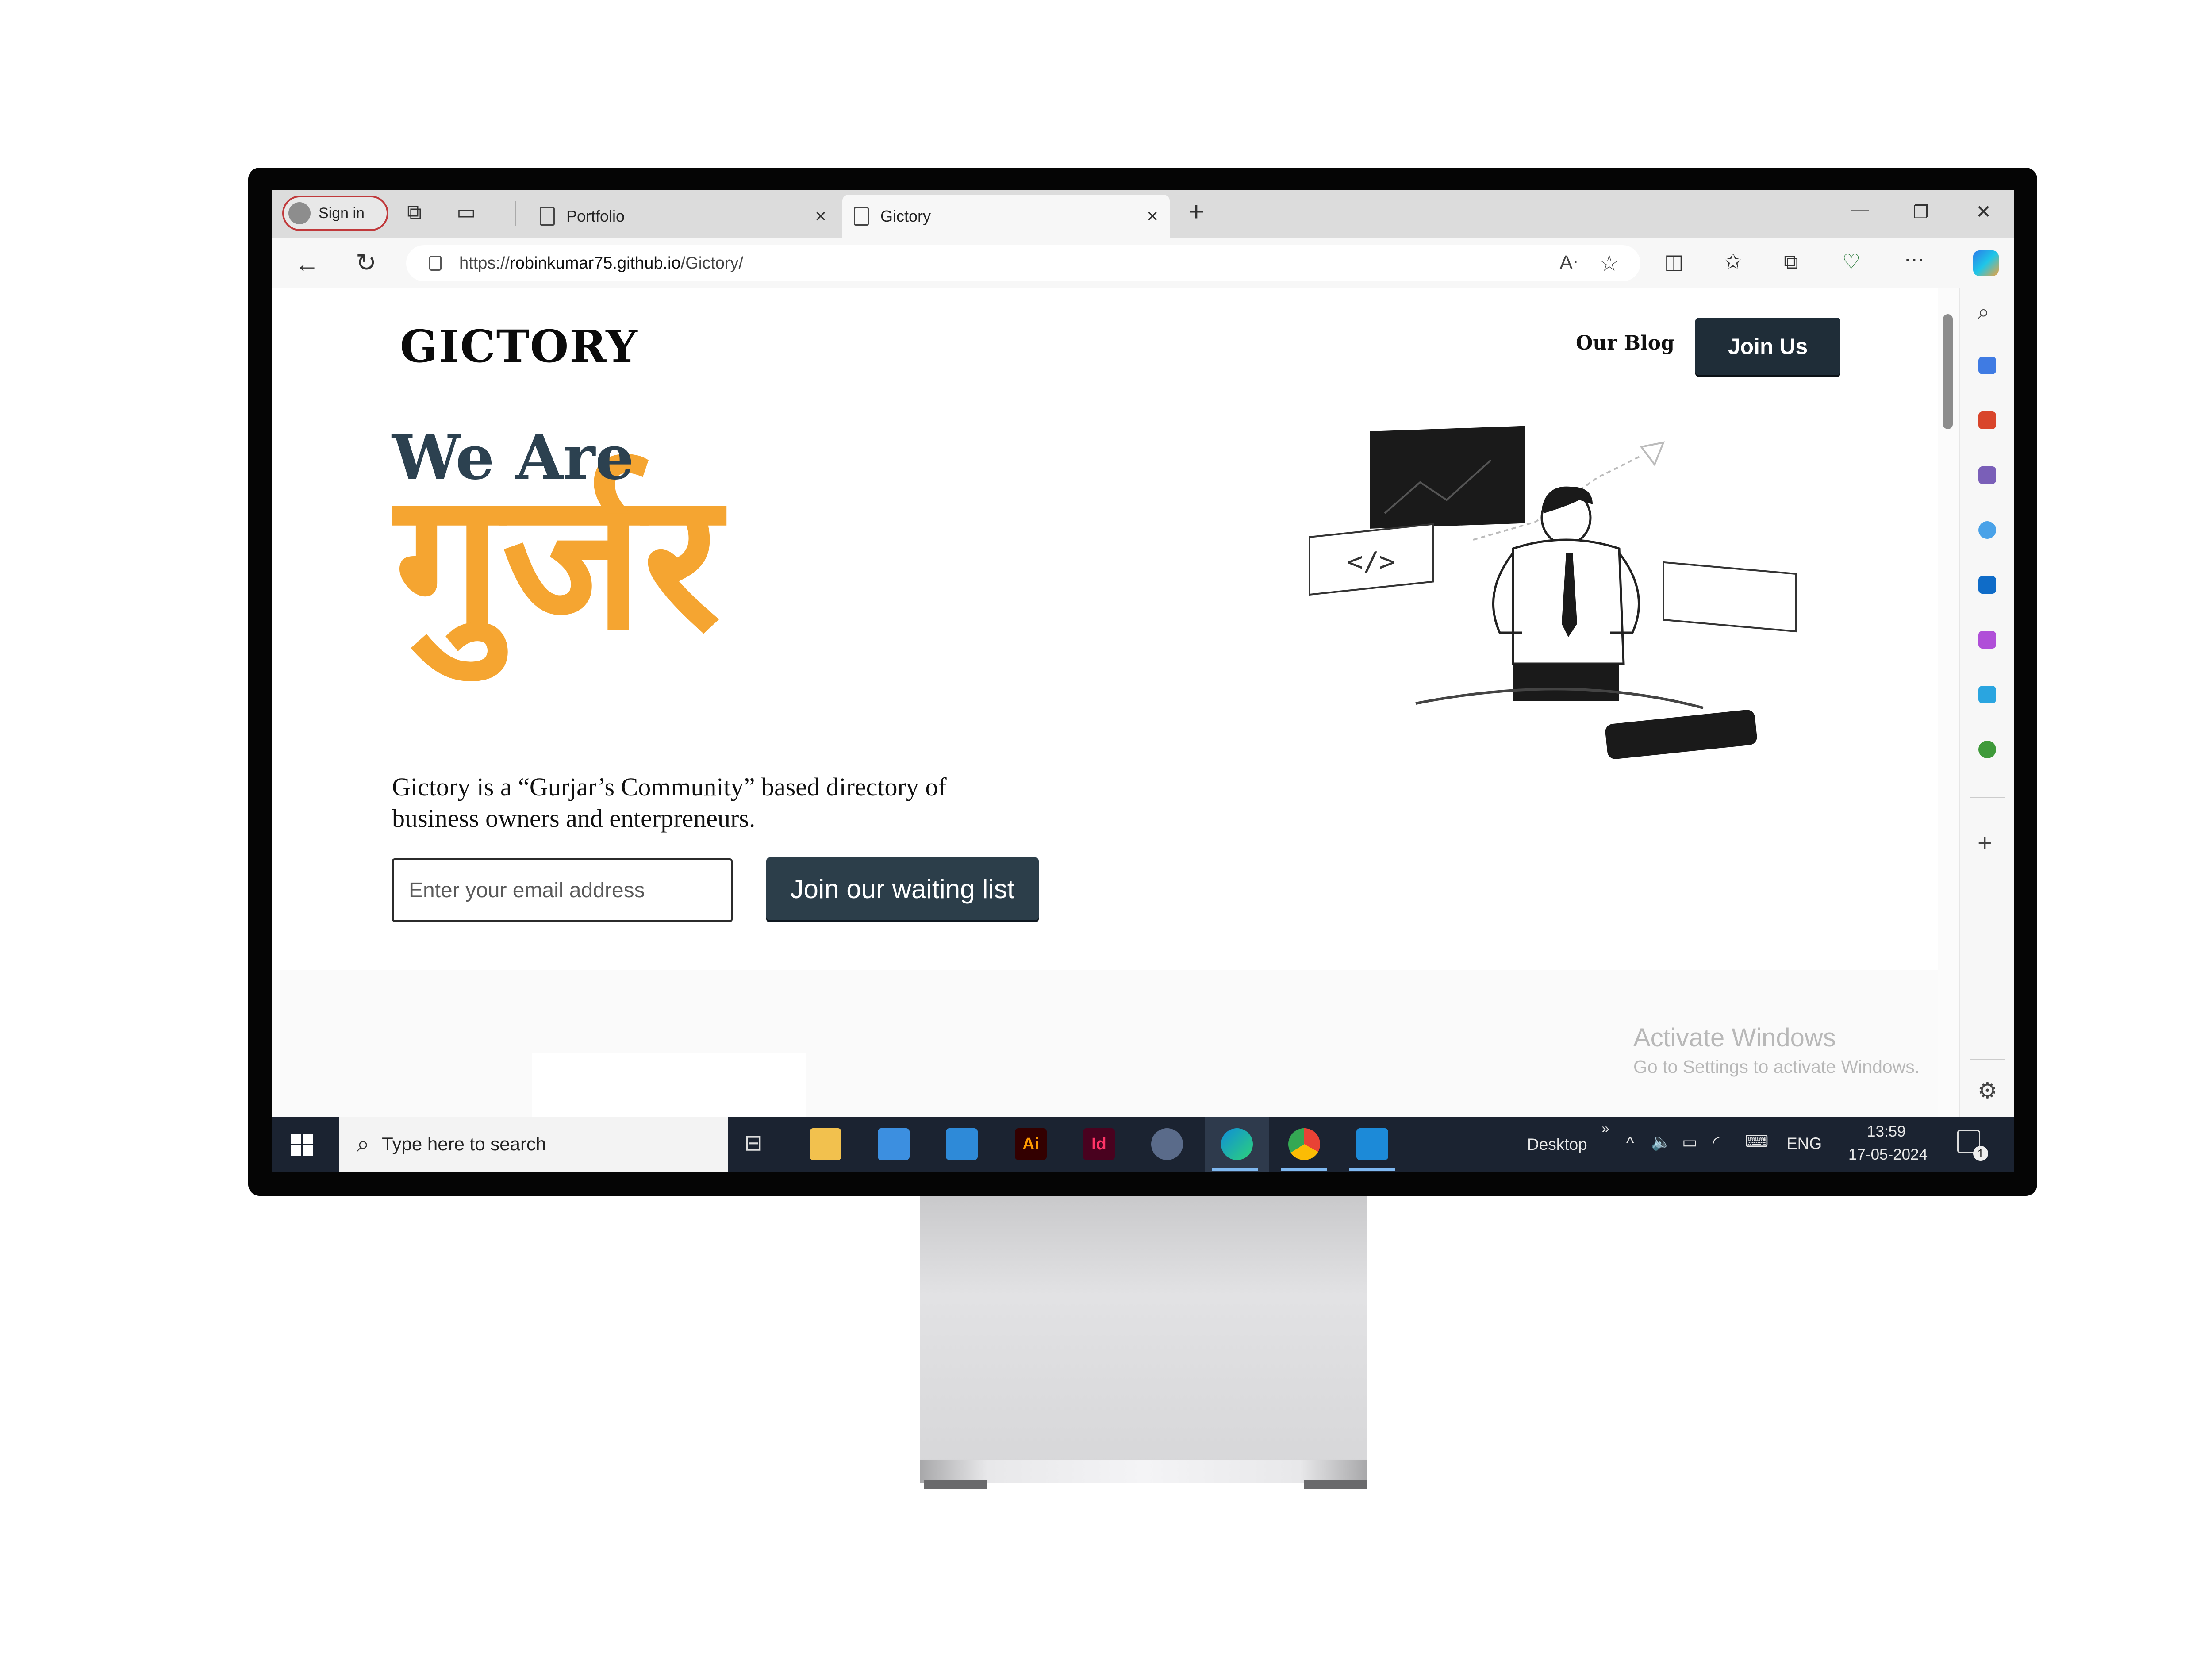  I want to click on designer-icon, so click(1987, 640).